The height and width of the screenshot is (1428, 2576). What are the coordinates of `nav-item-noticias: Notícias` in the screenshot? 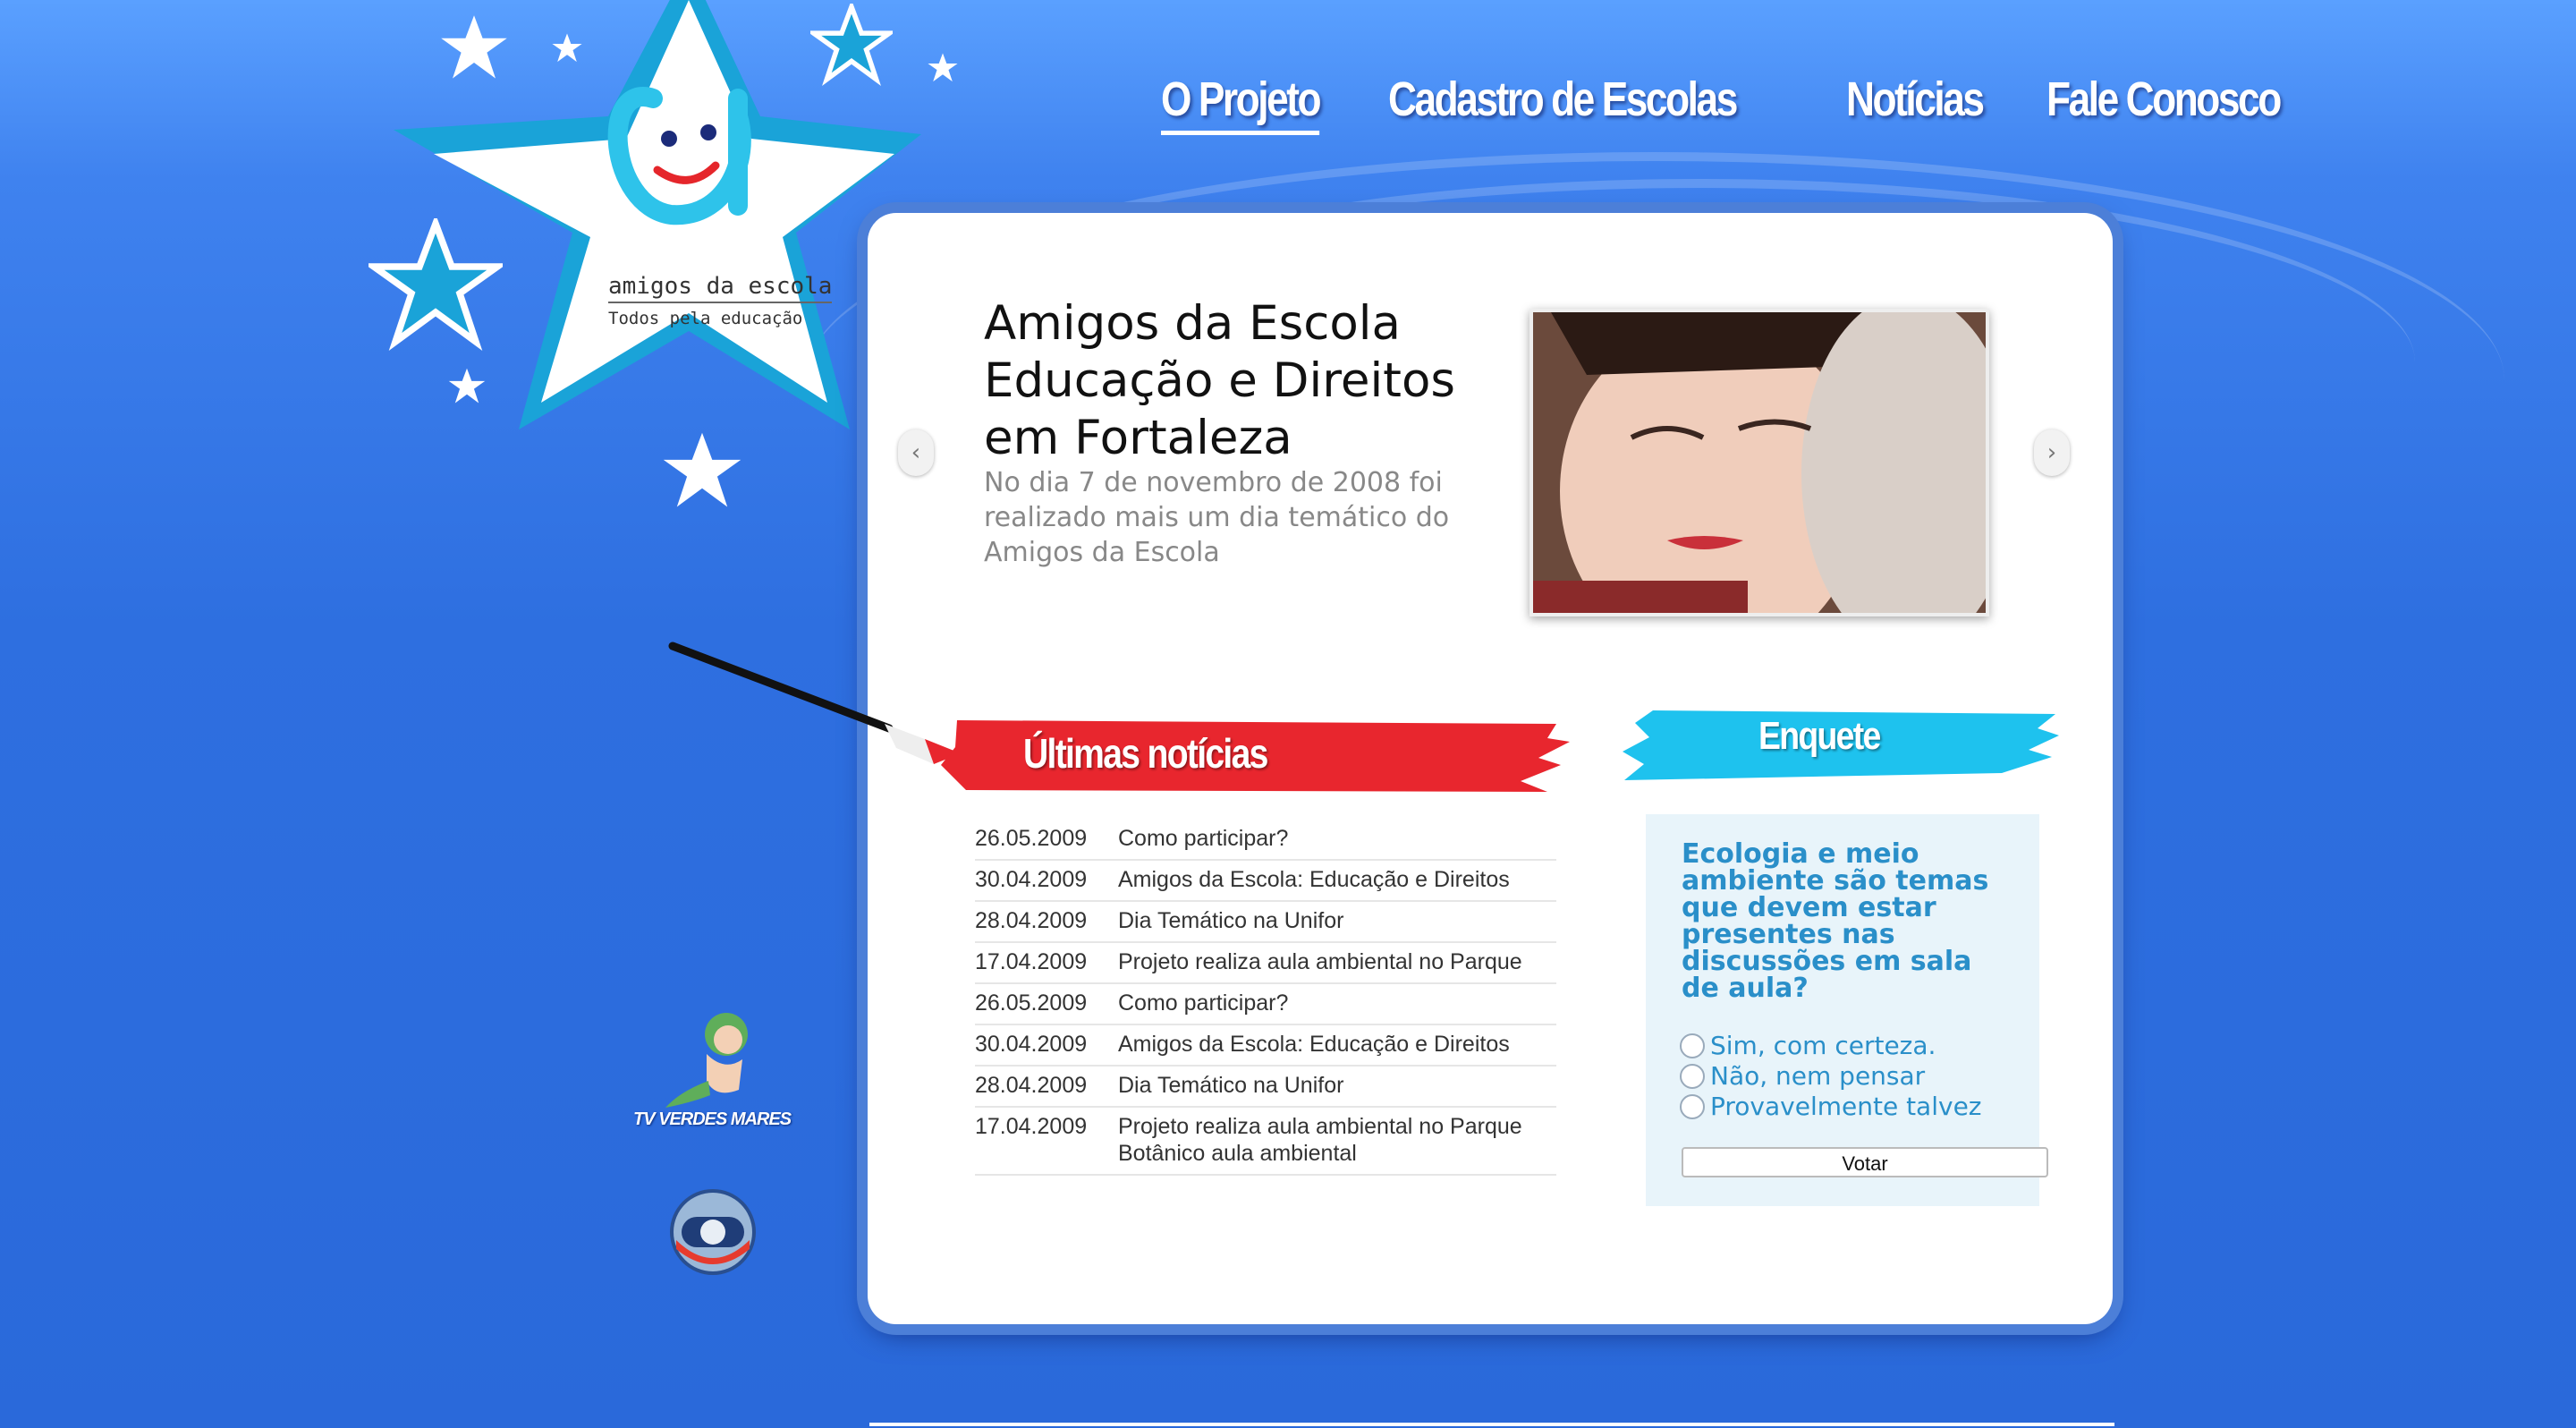 It's located at (1915, 103).